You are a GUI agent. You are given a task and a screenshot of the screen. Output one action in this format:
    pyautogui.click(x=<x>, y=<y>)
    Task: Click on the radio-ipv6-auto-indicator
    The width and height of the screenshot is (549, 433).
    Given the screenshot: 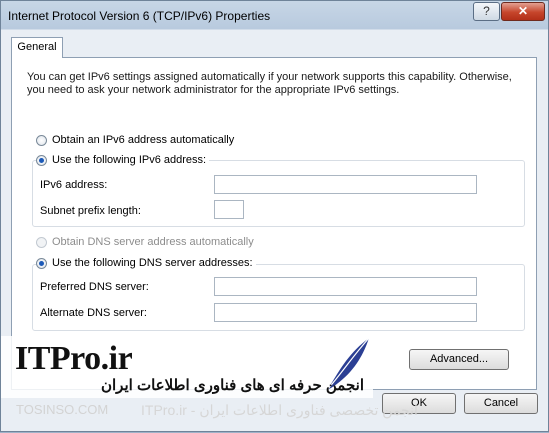 What is the action you would take?
    pyautogui.click(x=41, y=140)
    